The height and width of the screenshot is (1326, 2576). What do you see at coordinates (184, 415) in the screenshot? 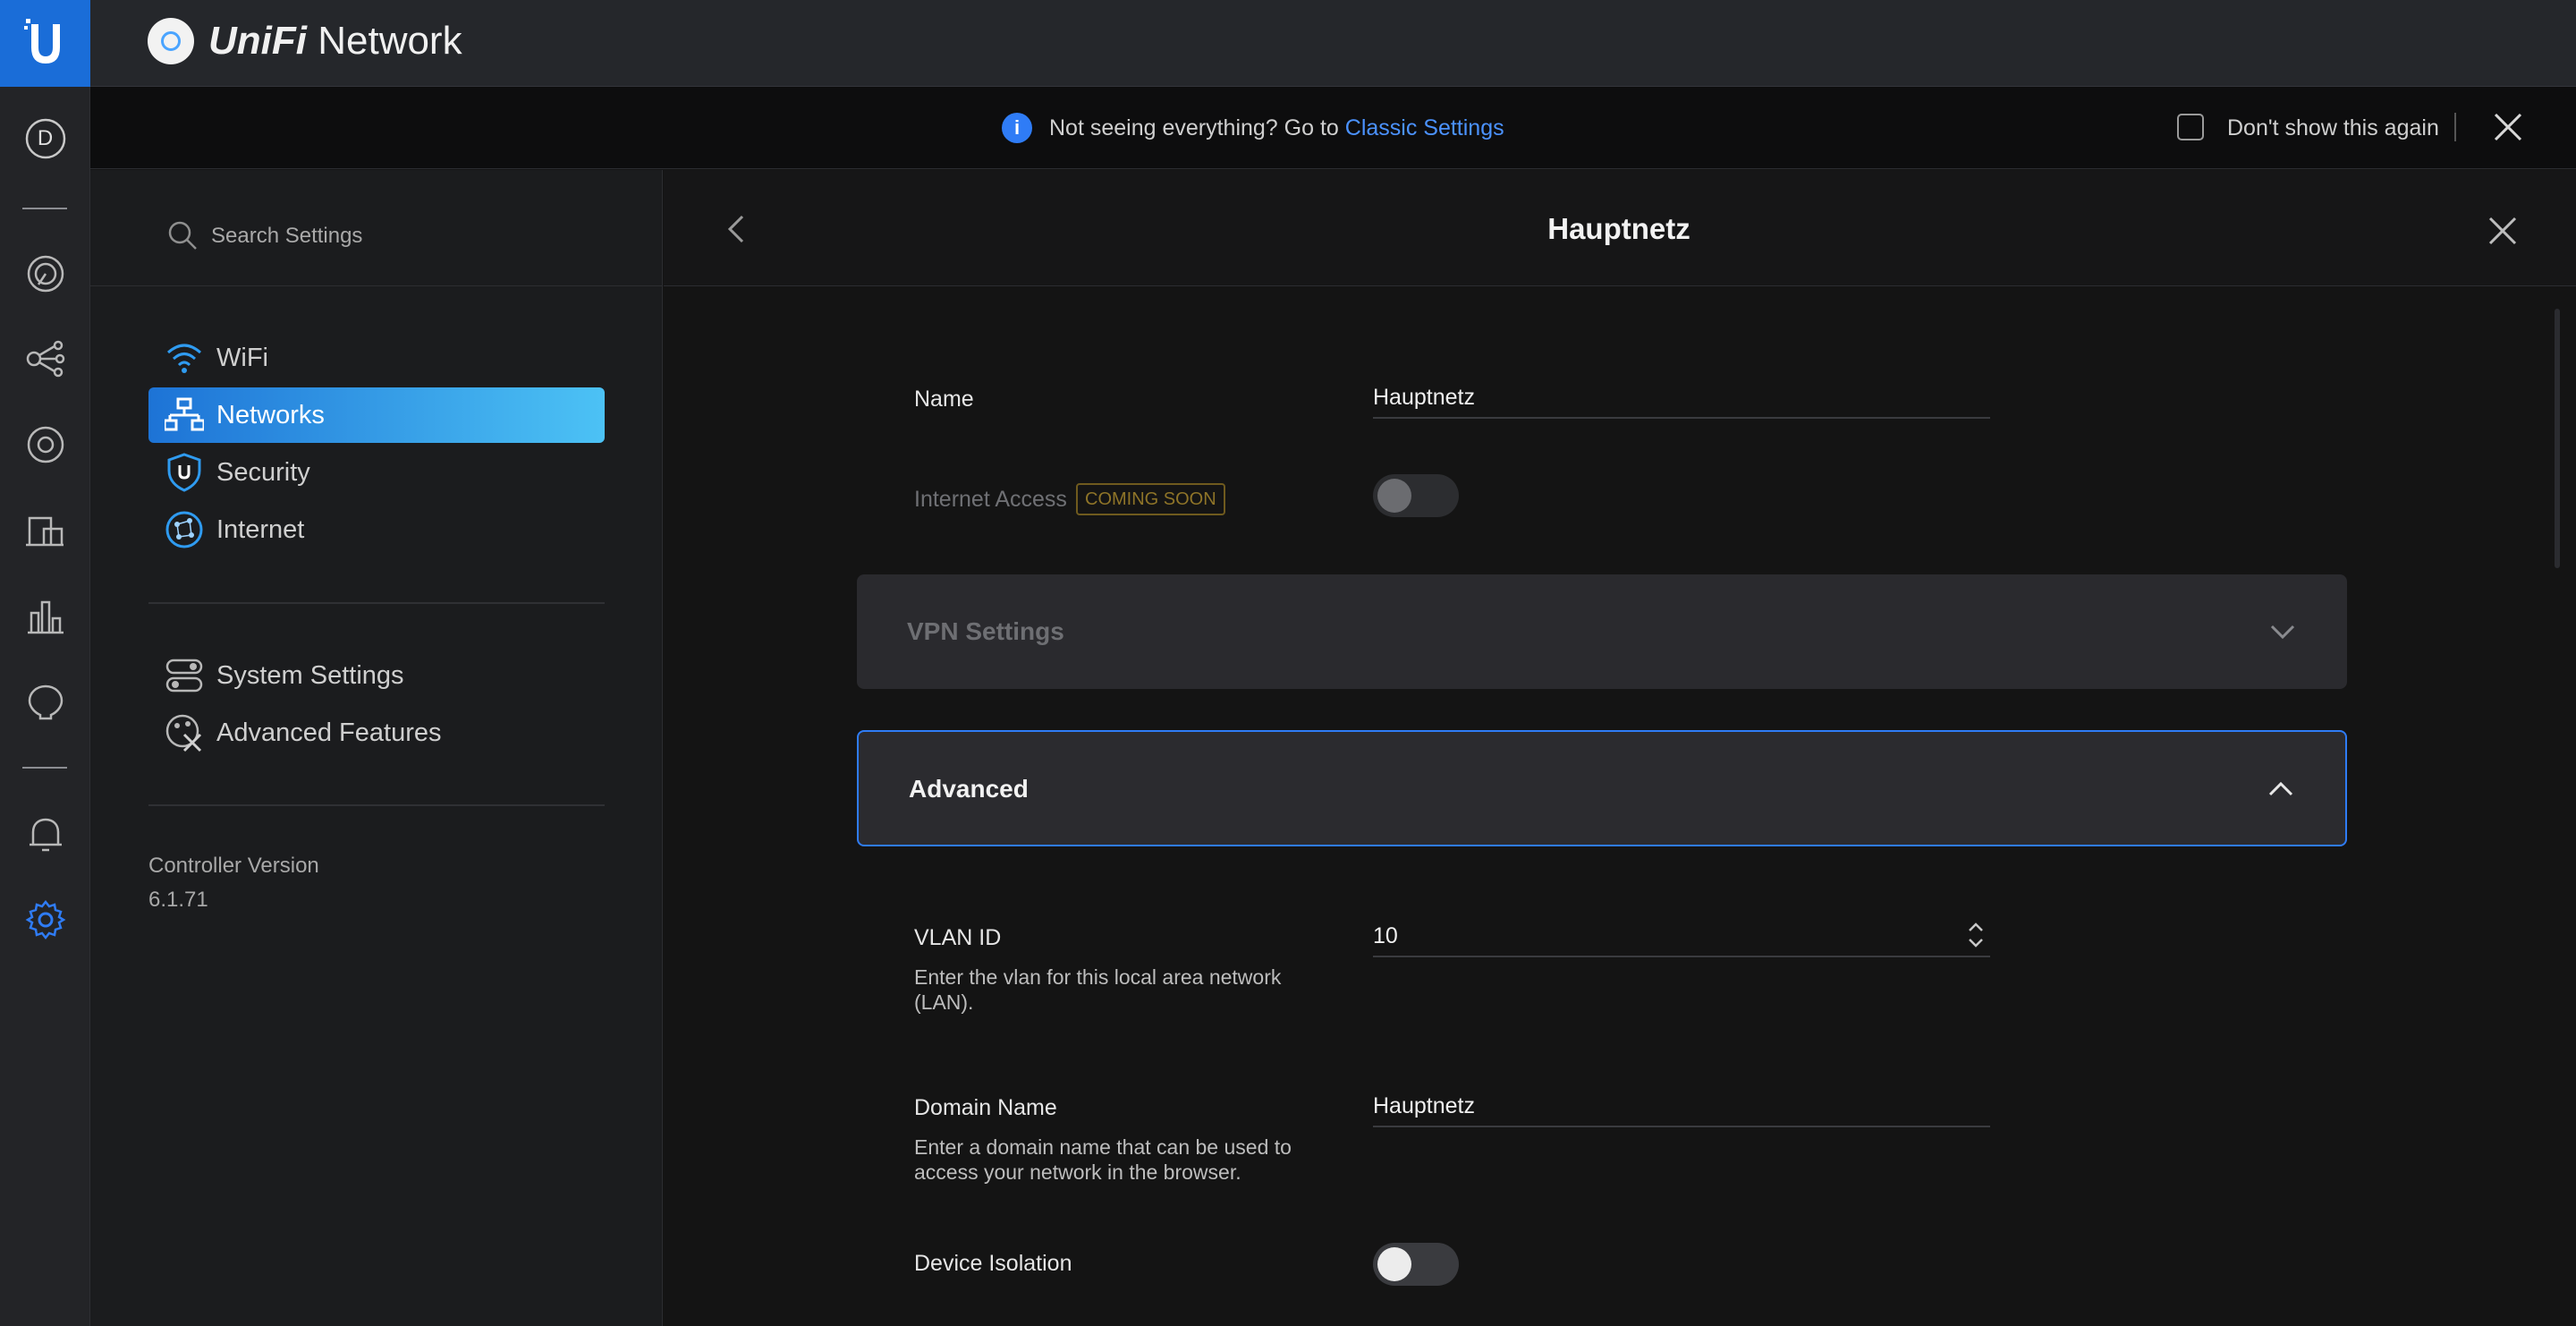
I see `networks-icon` at bounding box center [184, 415].